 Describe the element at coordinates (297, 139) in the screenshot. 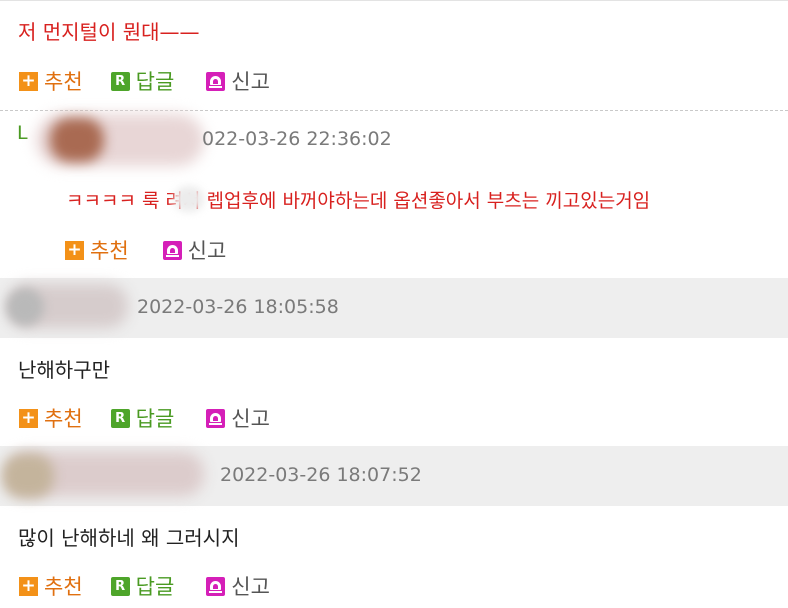

I see `comment-timestamp: 022-03-26 22:36:02` at that location.